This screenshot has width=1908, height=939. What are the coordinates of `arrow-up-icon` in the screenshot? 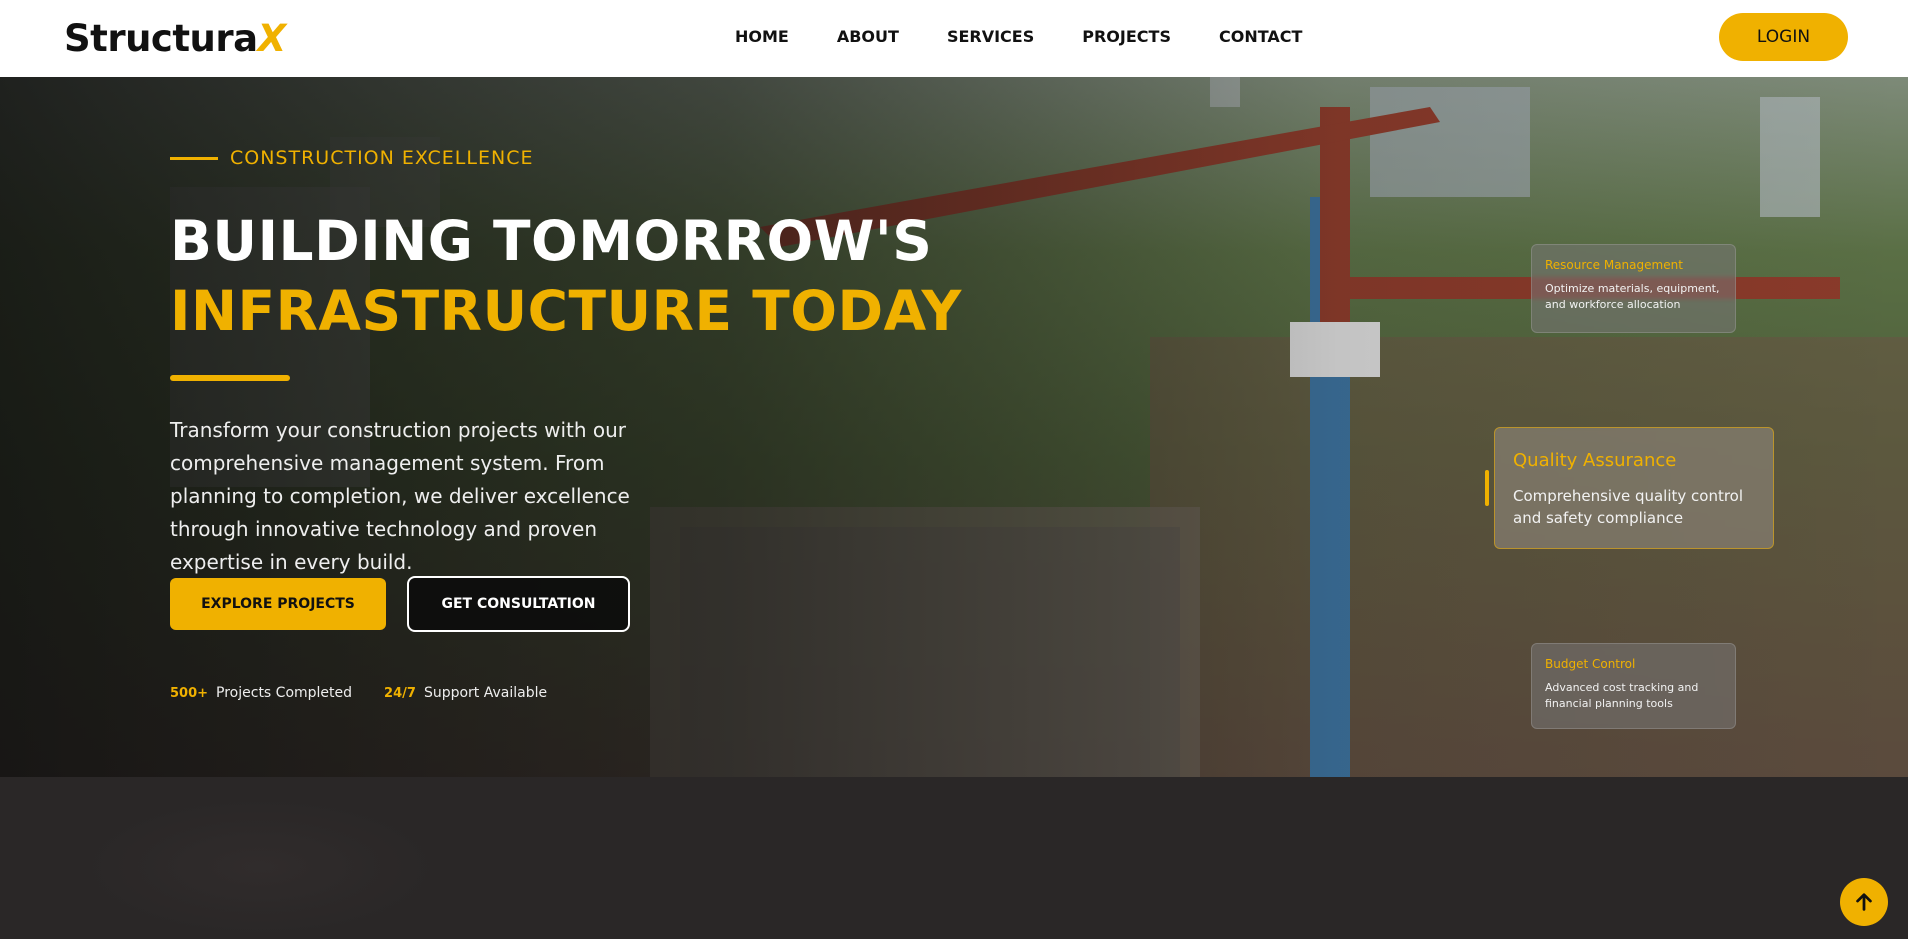 It's located at (1864, 902).